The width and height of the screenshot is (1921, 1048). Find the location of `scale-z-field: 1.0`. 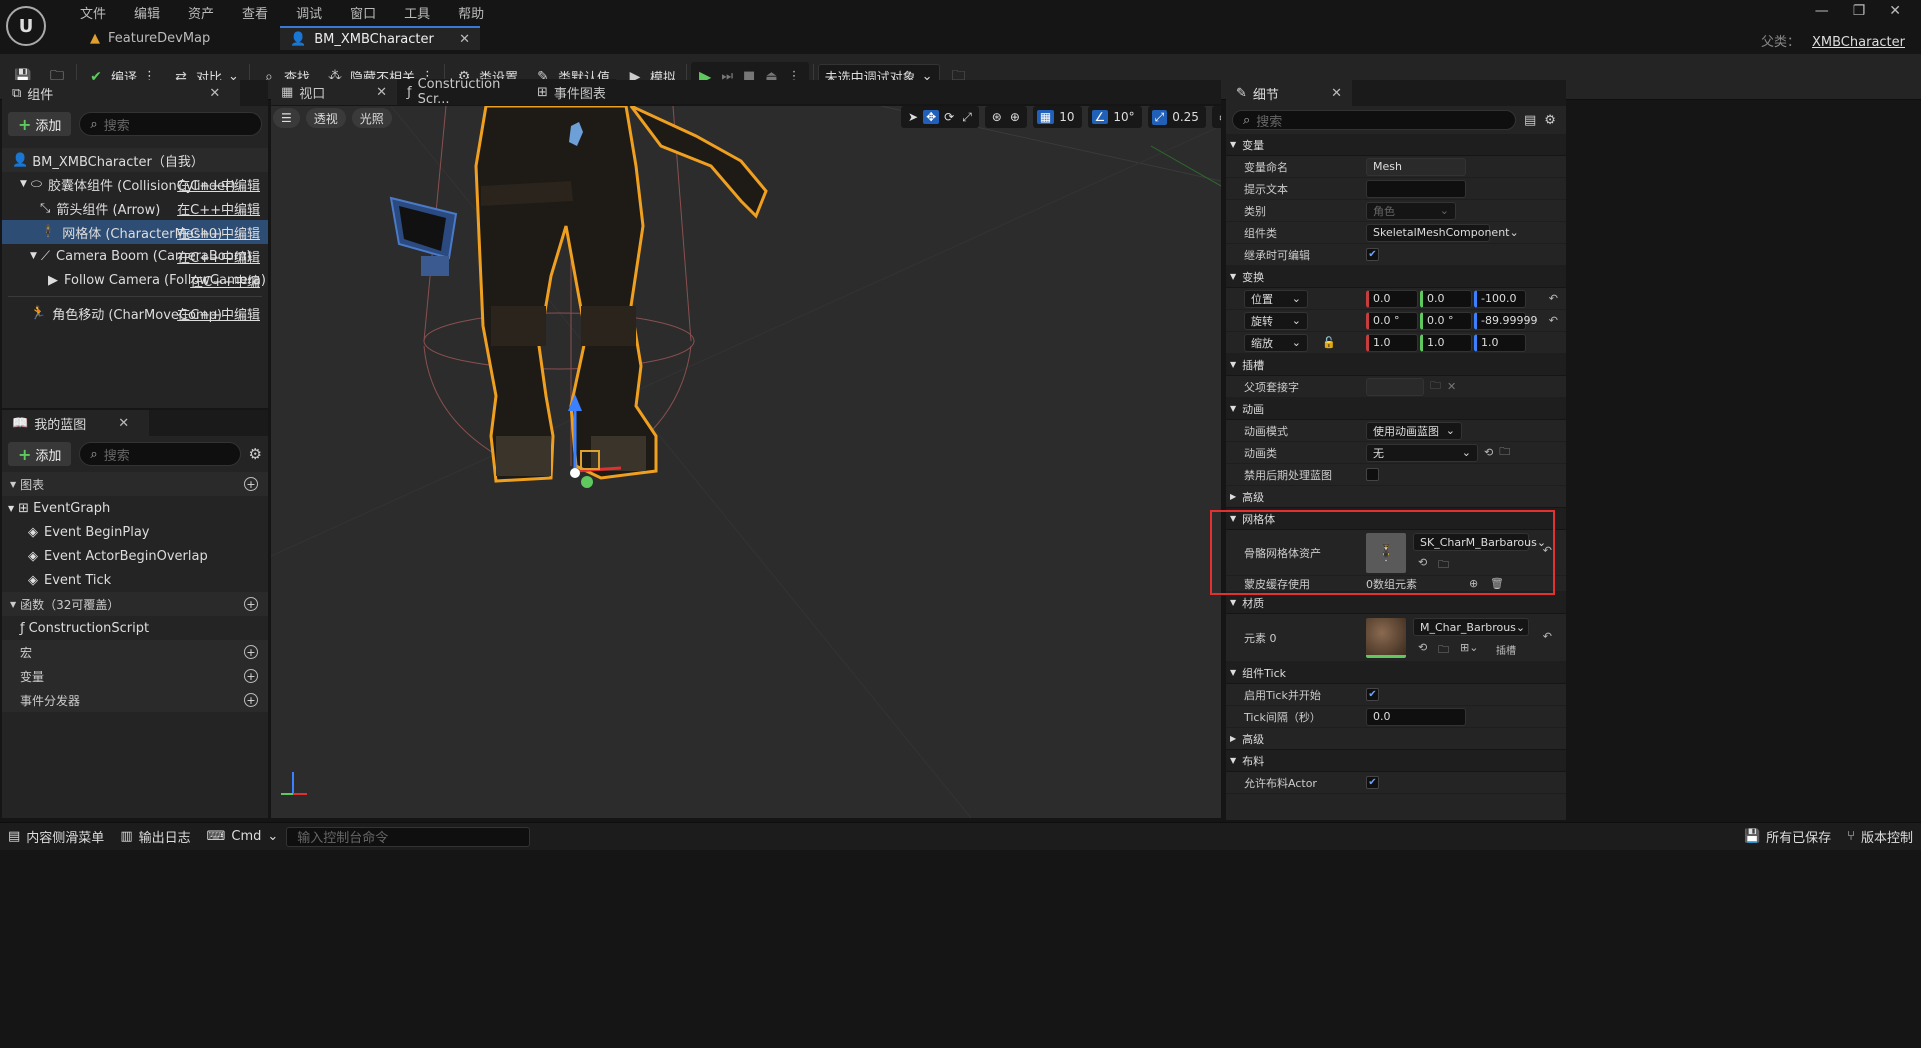

scale-z-field: 1.0 is located at coordinates (1500, 342).